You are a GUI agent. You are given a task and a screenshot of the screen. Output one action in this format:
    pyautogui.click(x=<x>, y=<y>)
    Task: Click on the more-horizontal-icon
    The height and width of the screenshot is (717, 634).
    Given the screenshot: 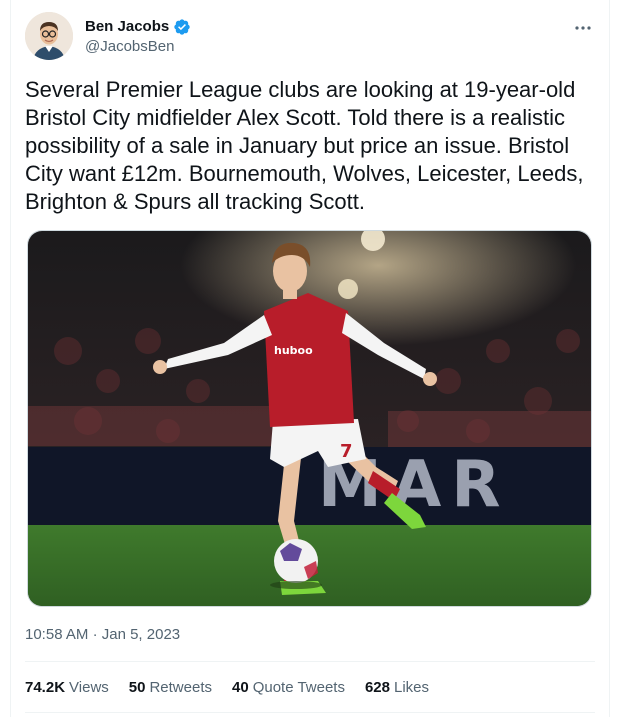 What is the action you would take?
    pyautogui.click(x=583, y=28)
    